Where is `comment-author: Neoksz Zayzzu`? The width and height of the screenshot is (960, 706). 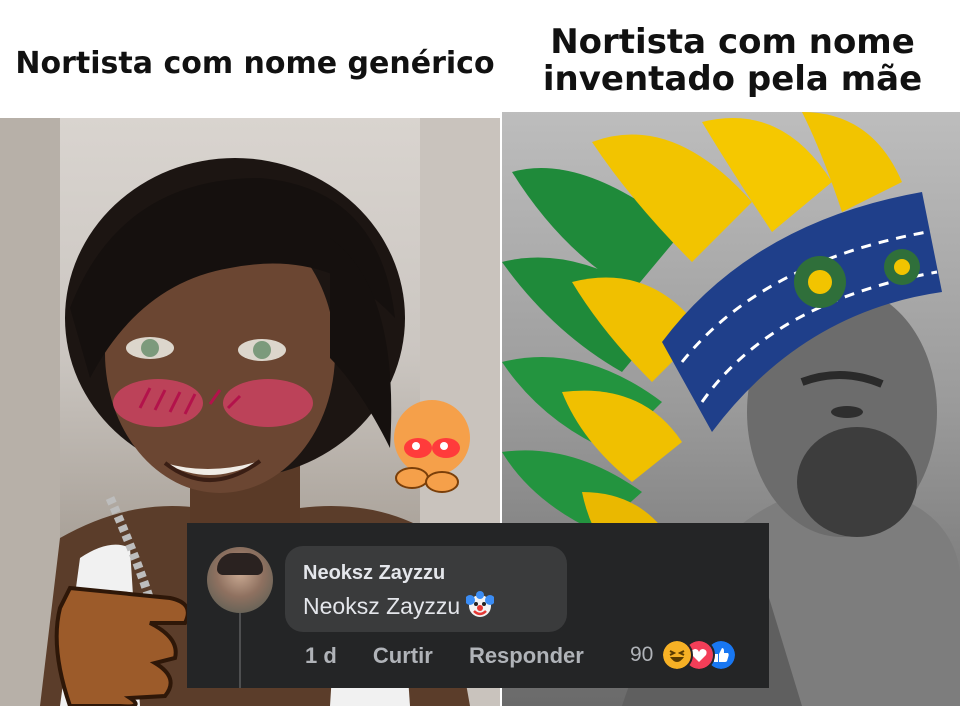
comment-author: Neoksz Zayzzu is located at coordinates (374, 573).